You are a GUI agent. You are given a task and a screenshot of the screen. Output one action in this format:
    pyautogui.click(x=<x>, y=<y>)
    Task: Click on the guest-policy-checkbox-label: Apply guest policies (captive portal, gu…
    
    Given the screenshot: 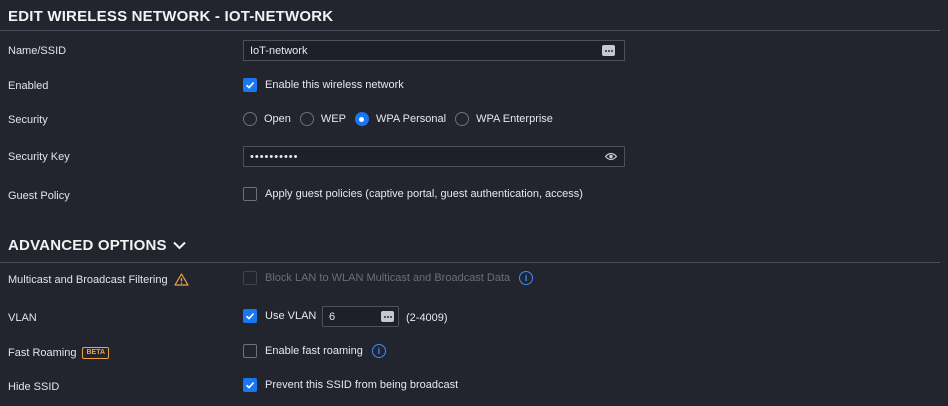 What is the action you would take?
    pyautogui.click(x=424, y=194)
    